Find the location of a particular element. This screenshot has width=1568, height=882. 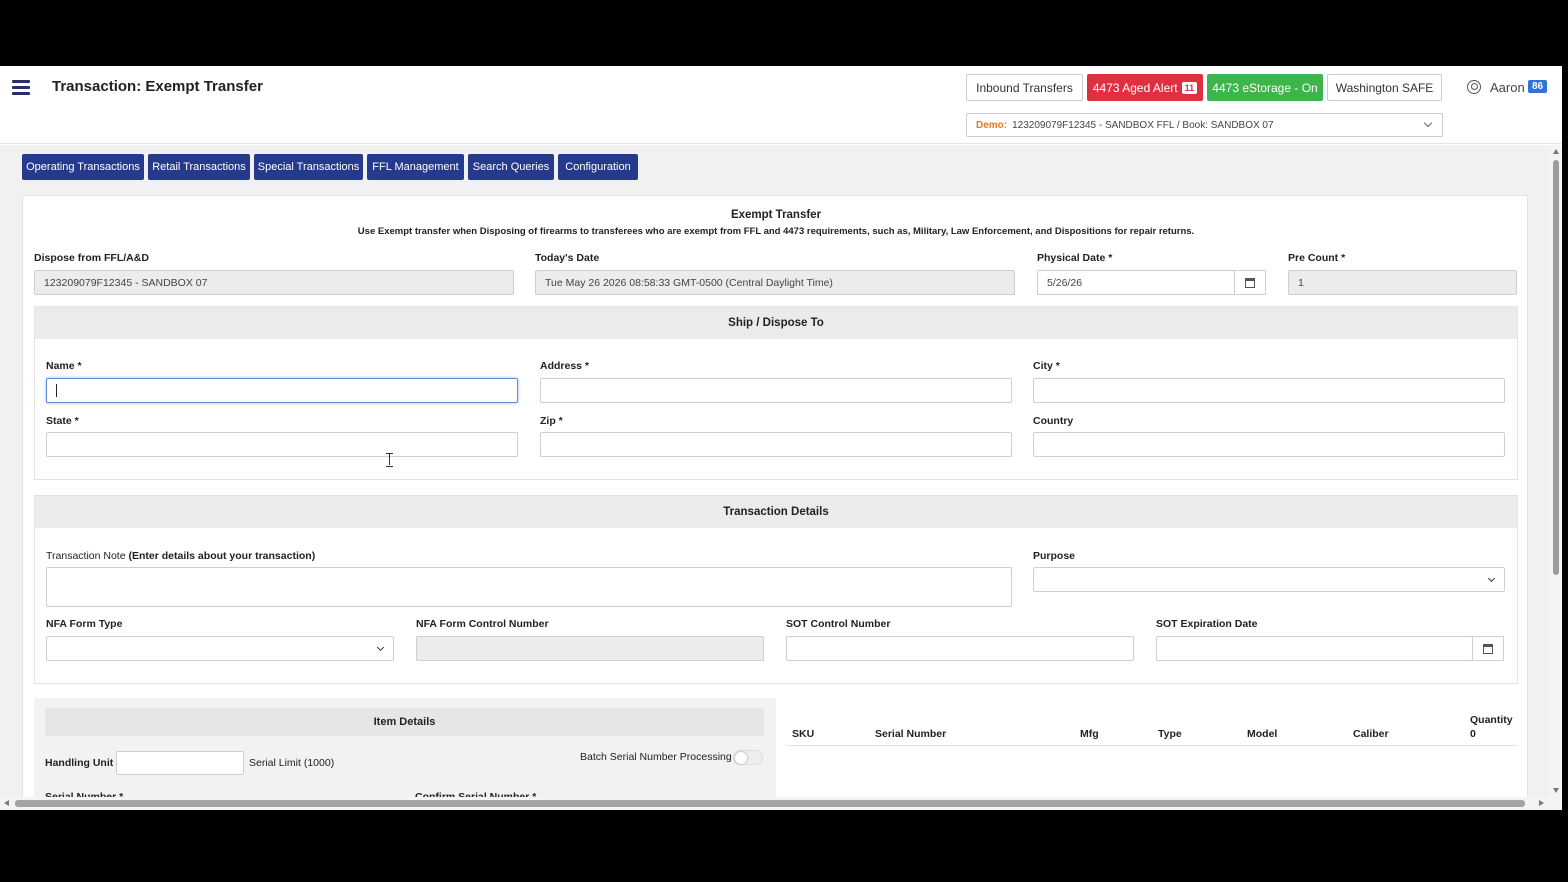

purpose-select is located at coordinates (1269, 579).